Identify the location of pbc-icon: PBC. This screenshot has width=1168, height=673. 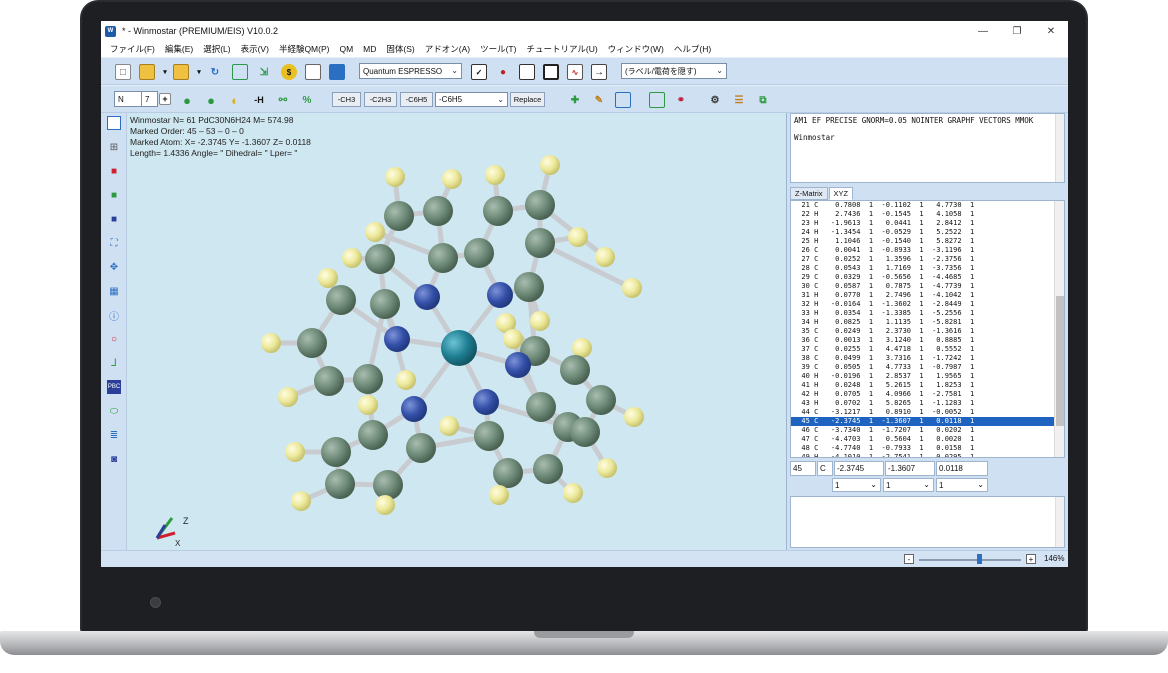
(114, 387).